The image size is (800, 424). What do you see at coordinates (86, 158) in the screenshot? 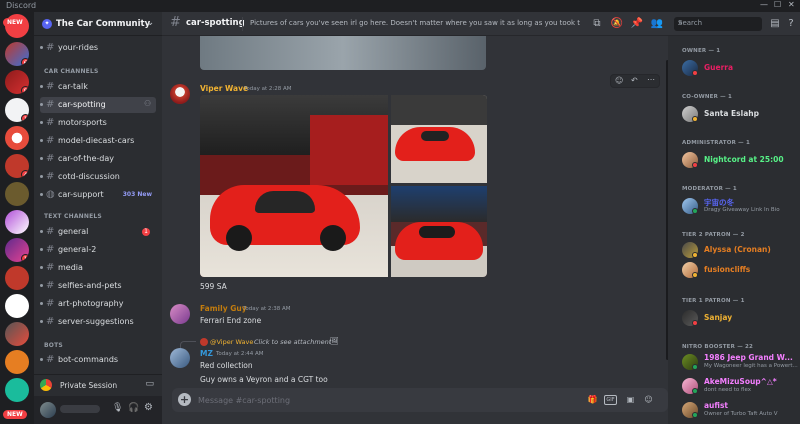
I see `channel-label: car-of-the-day` at bounding box center [86, 158].